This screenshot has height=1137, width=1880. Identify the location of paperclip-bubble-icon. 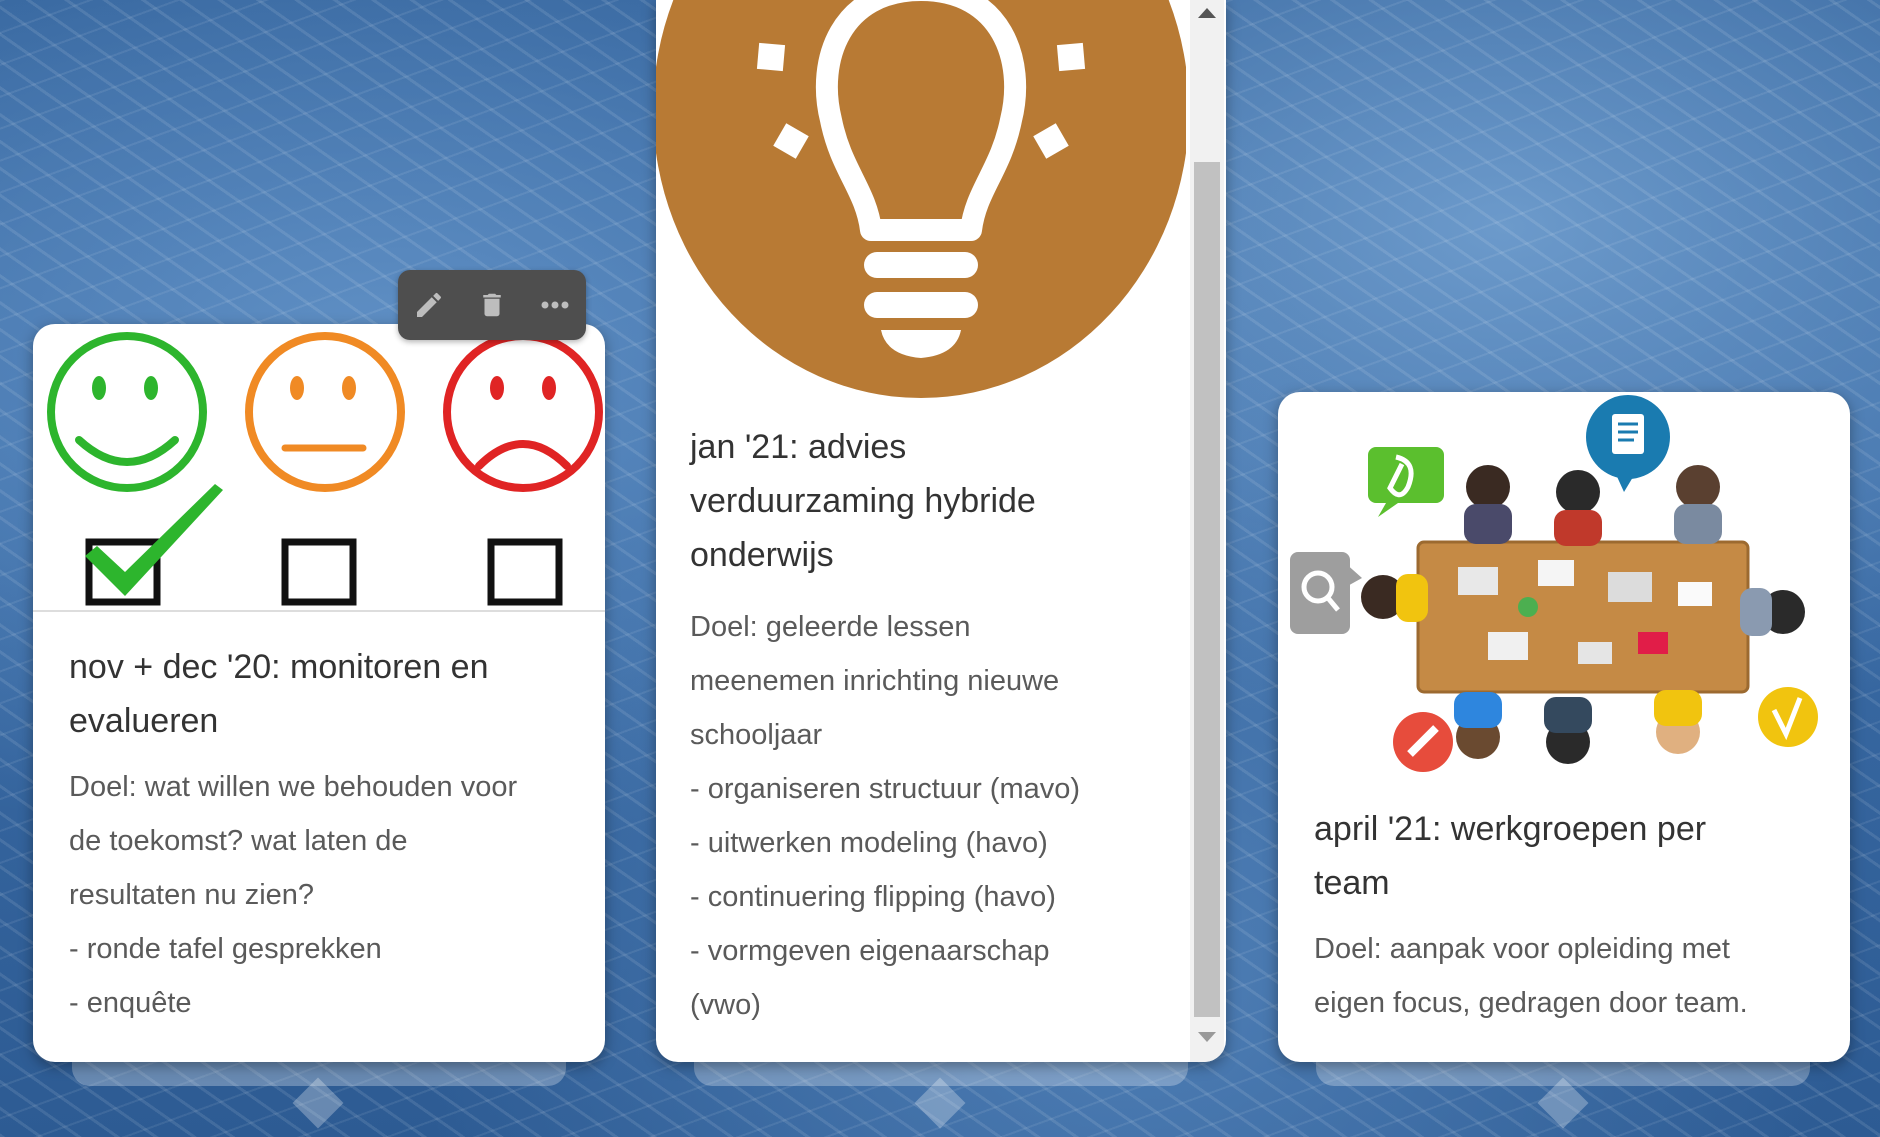
(1406, 482).